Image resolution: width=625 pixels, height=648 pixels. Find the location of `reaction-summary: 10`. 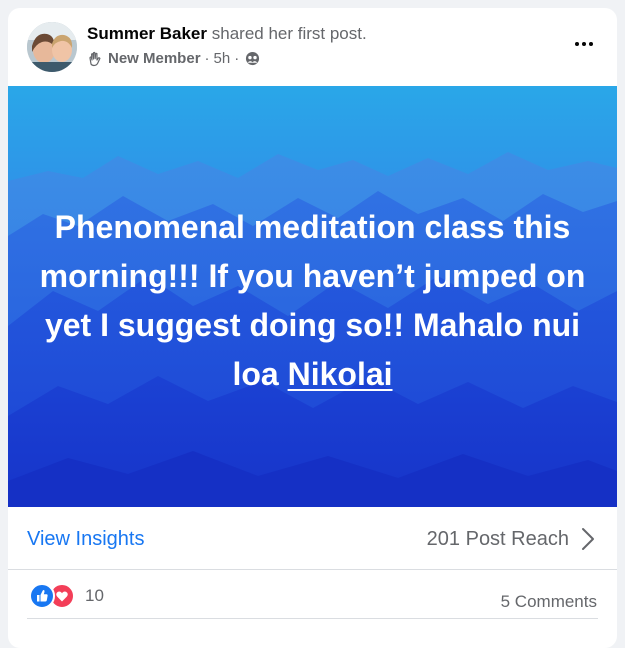

reaction-summary: 10 is located at coordinates (66, 596).